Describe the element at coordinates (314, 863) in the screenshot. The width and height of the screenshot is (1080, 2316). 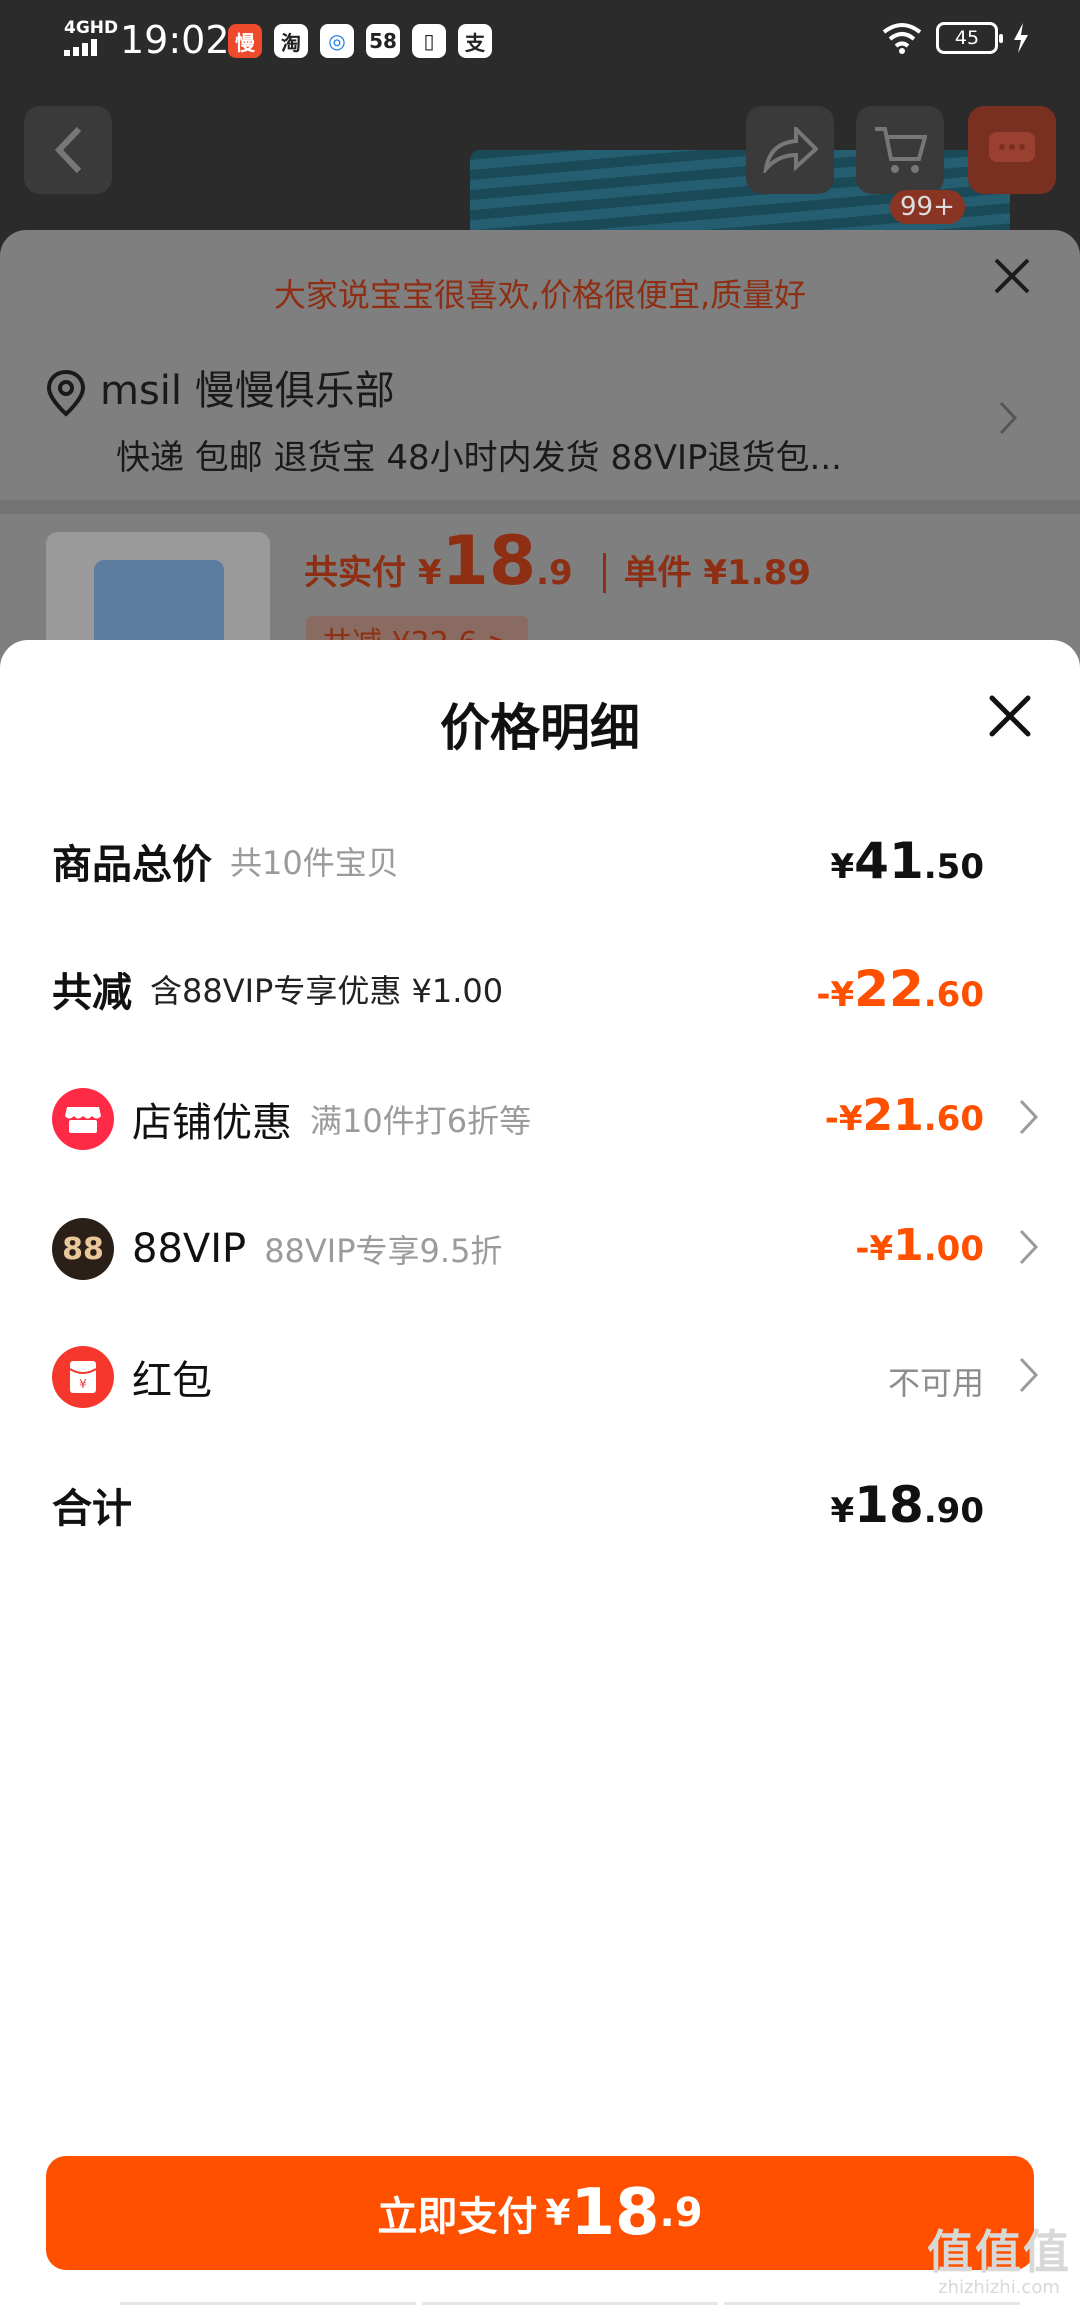
I see `item-count: 共10件宝贝` at that location.